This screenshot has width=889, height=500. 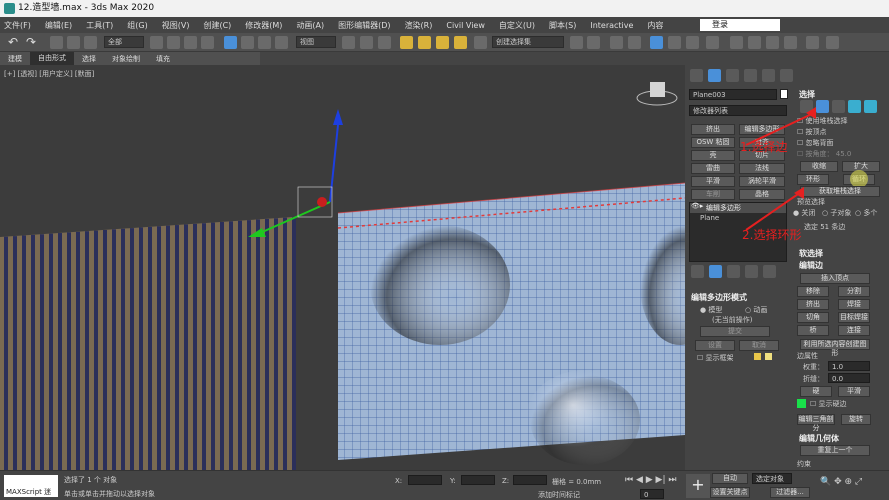 What do you see at coordinates (32, 42) in the screenshot?
I see `redo-icon: ↷` at bounding box center [32, 42].